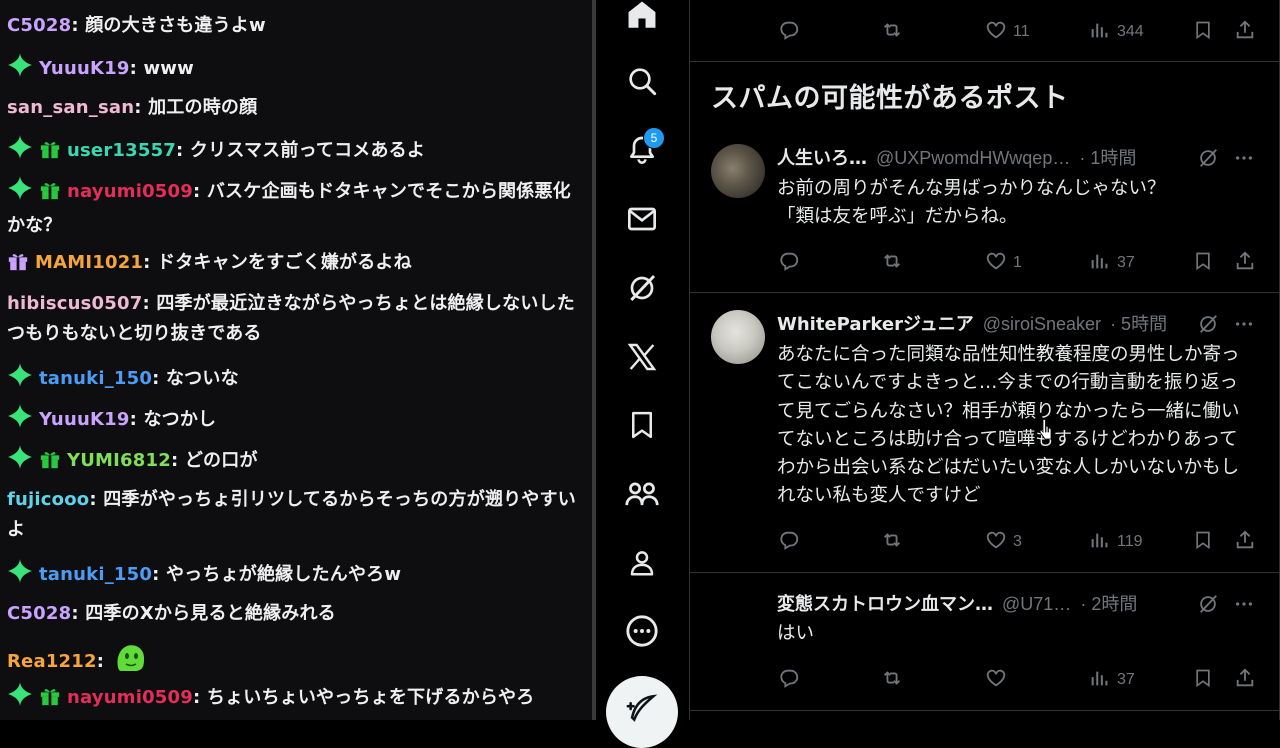  Describe the element at coordinates (1226, 324) in the screenshot. I see `post-header-actions` at that location.